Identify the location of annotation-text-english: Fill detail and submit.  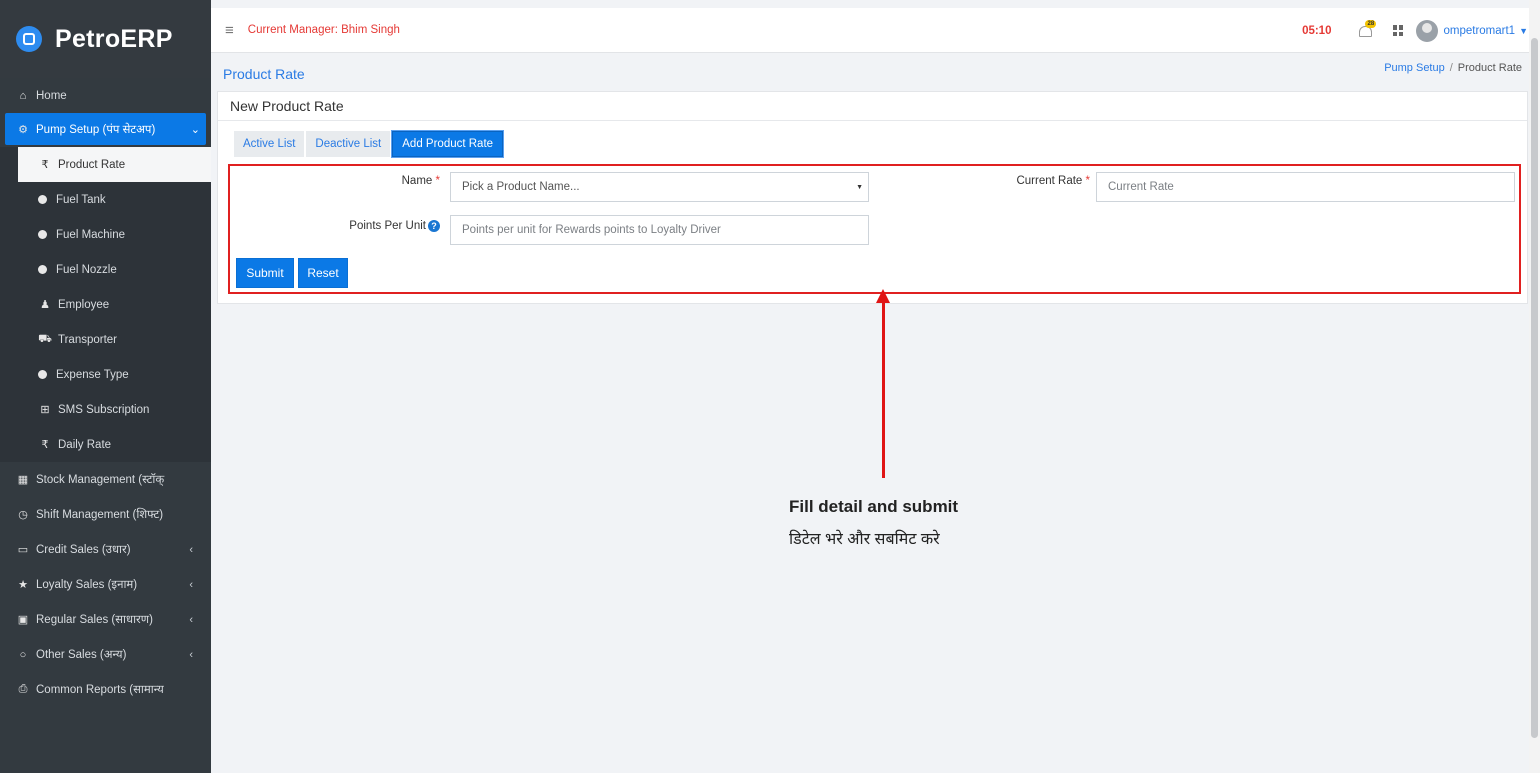
(874, 506).